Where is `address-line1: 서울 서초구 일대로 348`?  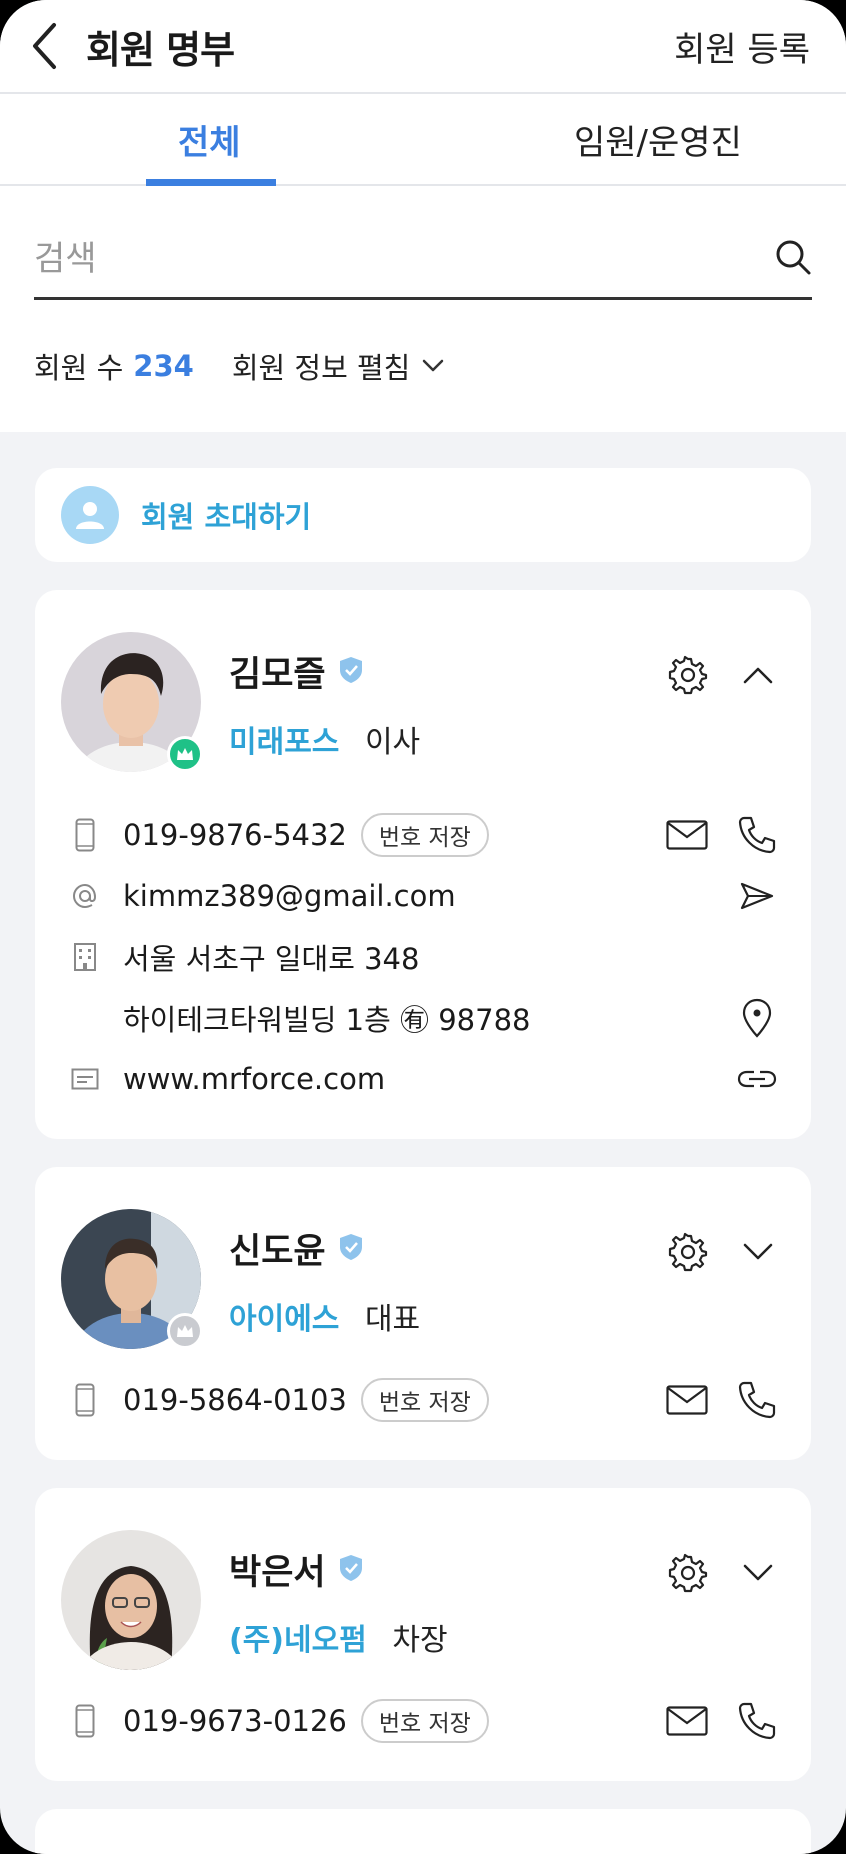
address-line1: 서울 서초구 일대로 348 is located at coordinates (271, 958).